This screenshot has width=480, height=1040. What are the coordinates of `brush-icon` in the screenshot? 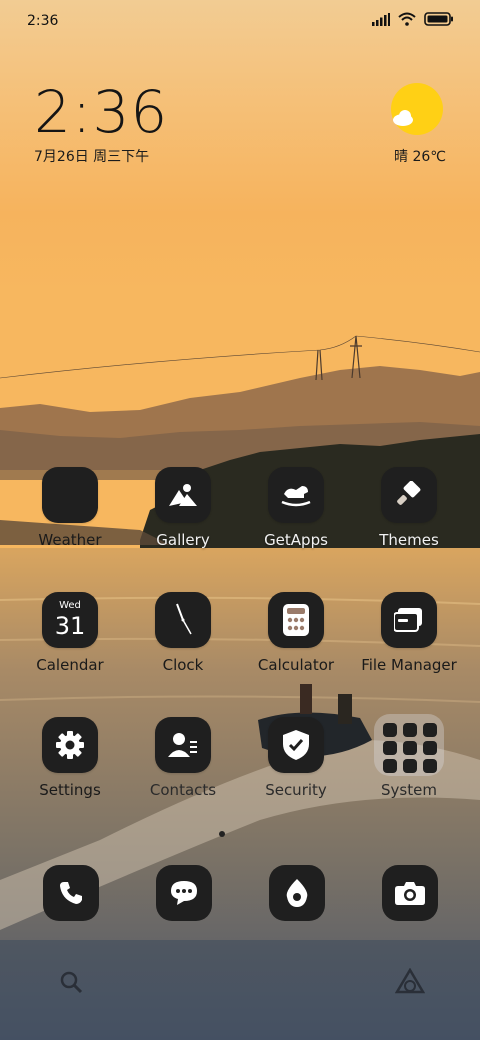 It's located at (409, 495).